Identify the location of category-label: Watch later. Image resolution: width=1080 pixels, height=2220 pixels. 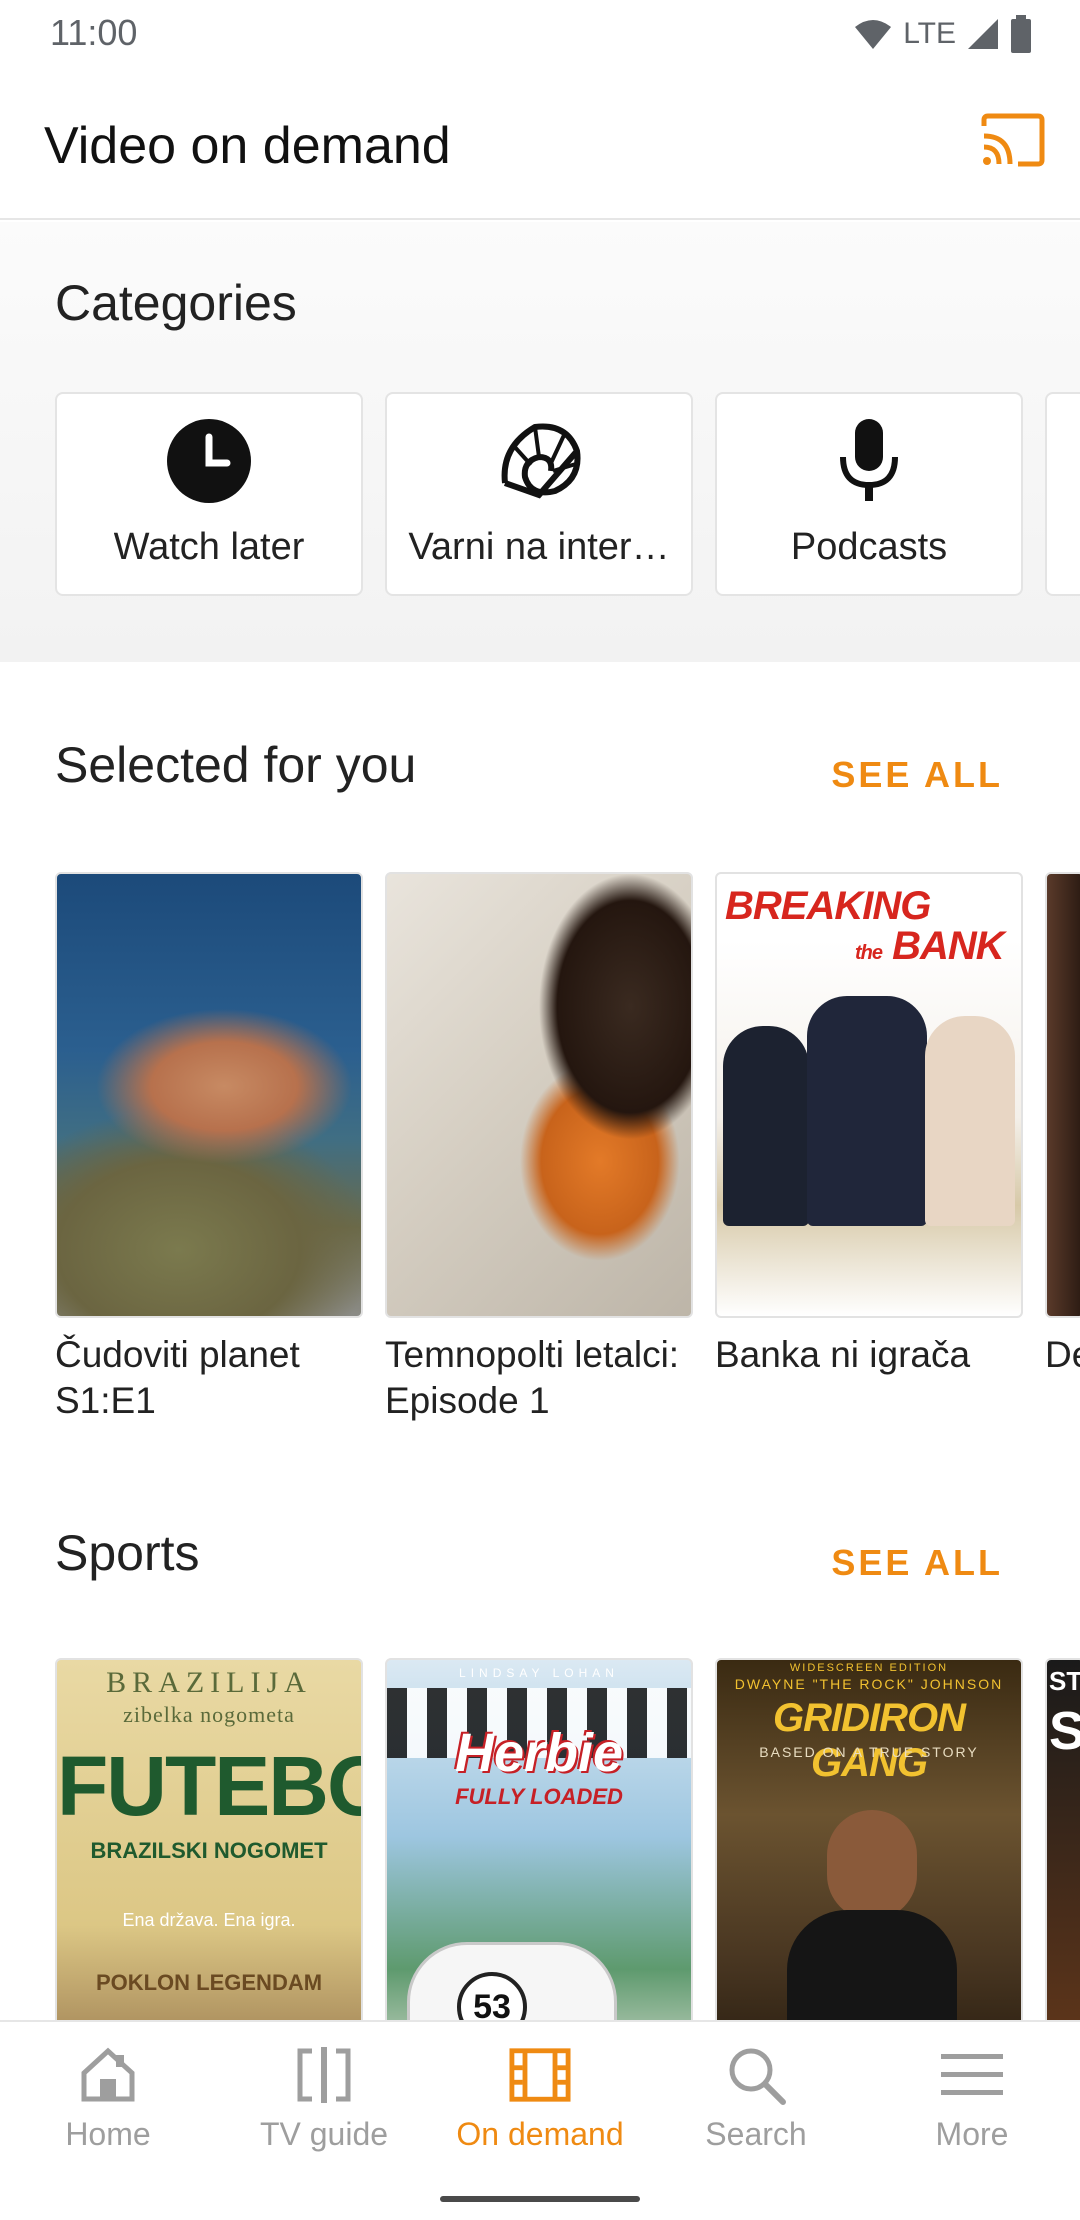
(209, 547).